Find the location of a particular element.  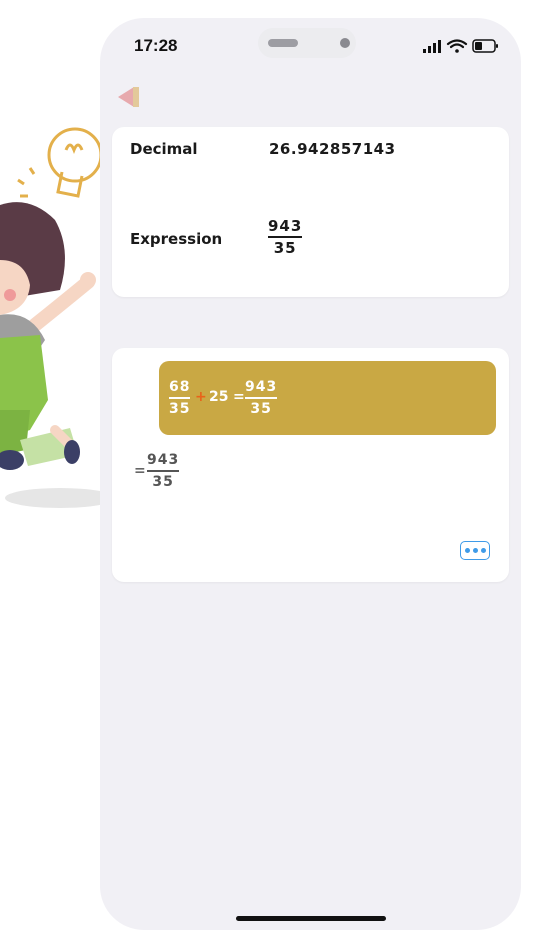

equals-sign: = is located at coordinates (239, 397).